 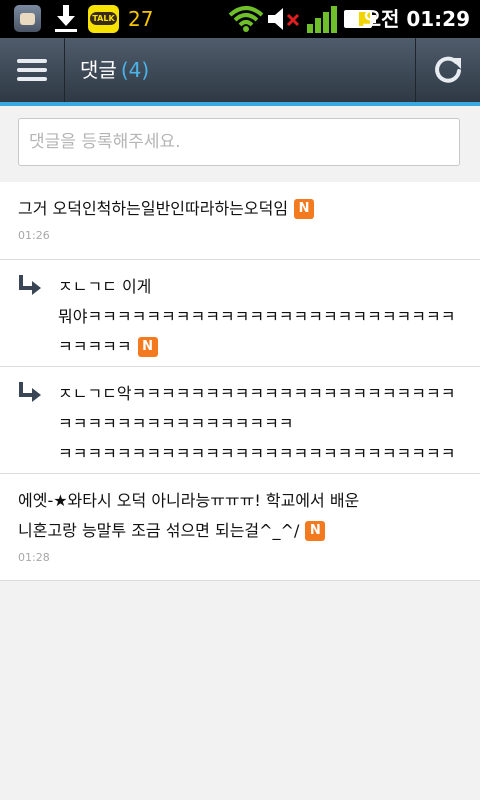 I want to click on signal-icon, so click(x=322, y=19).